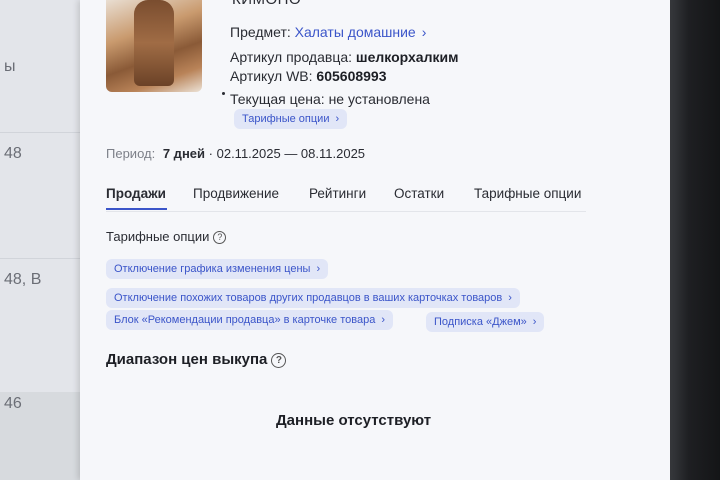 Image resolution: width=720 pixels, height=480 pixels. What do you see at coordinates (361, 32) in the screenshot?
I see `subject-link: Халаты домашние ›` at bounding box center [361, 32].